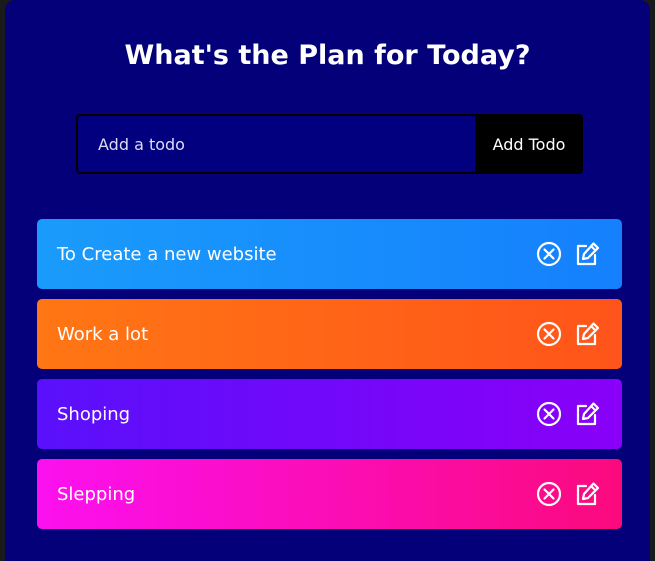 The image size is (655, 561). I want to click on todo-item: To Create a new website, so click(329, 254).